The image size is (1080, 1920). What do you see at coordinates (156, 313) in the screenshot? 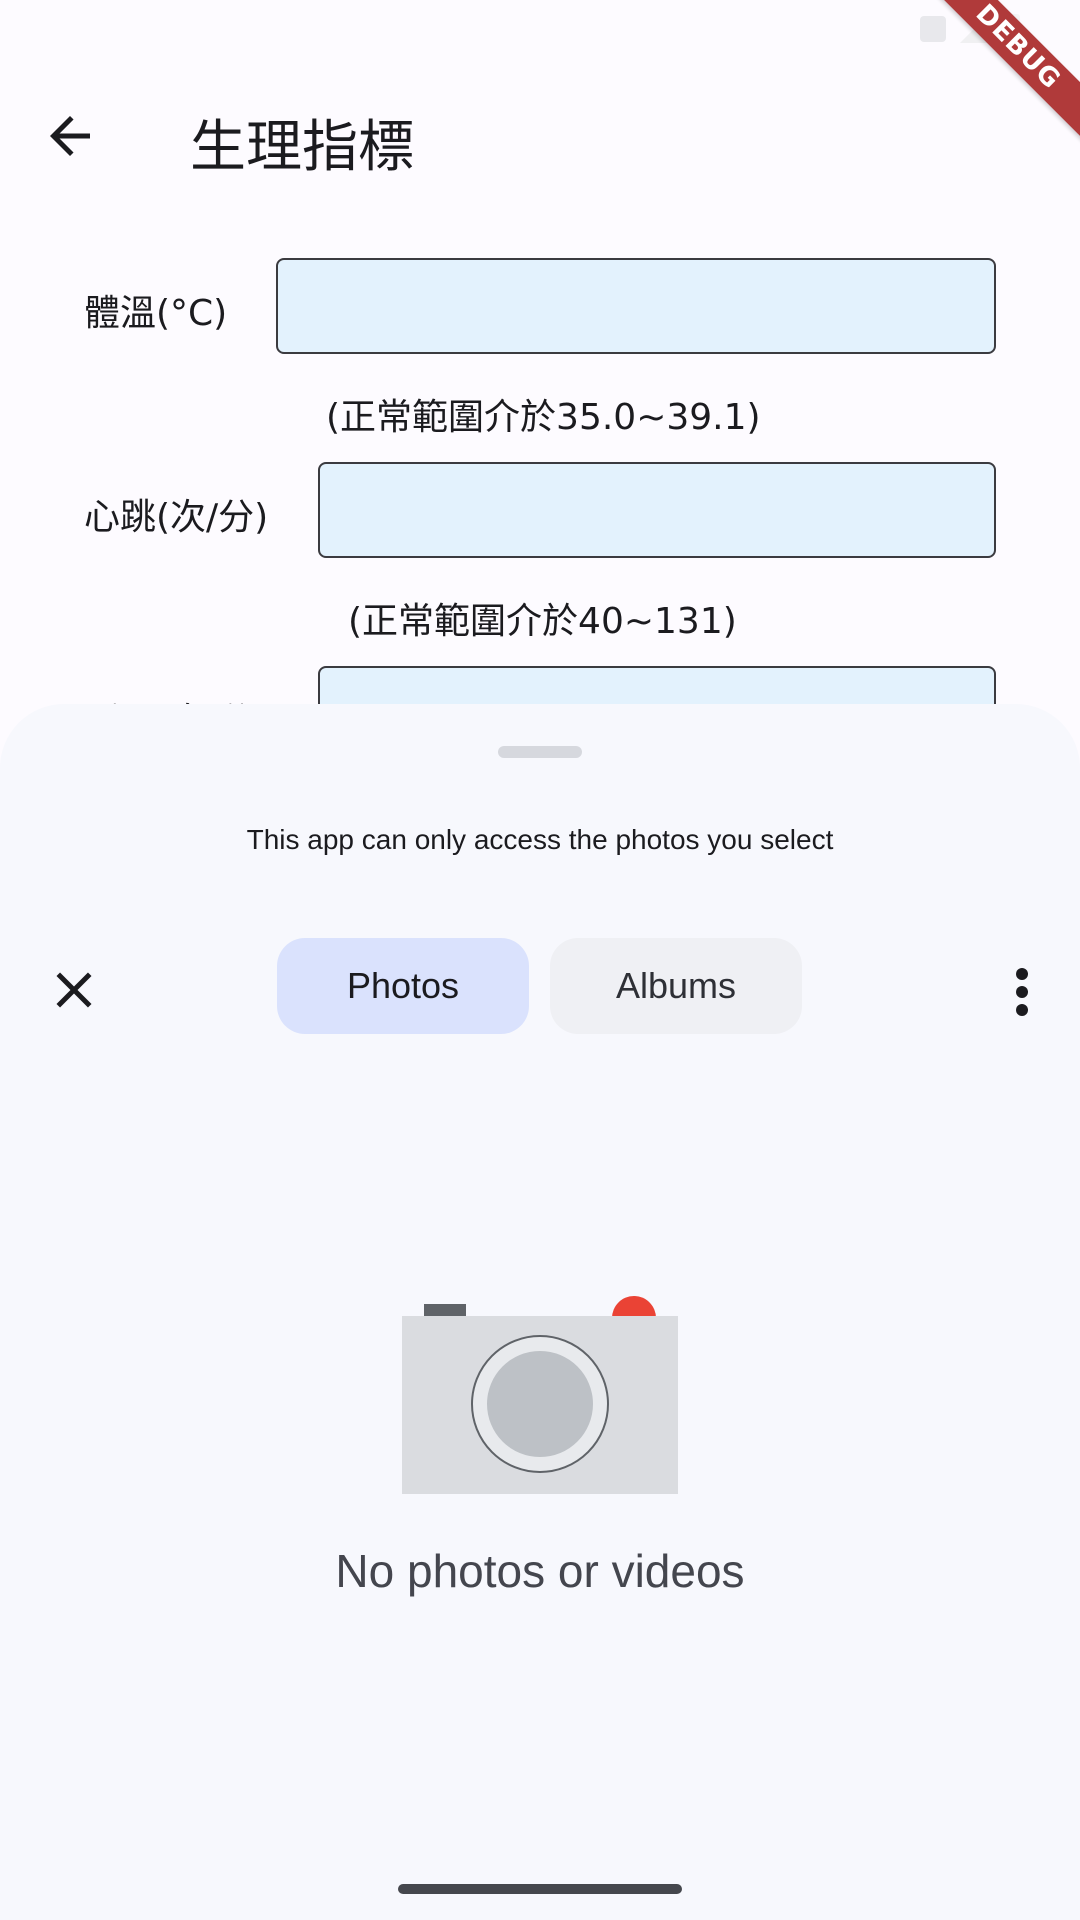
I see `temperature-label: 體溫(°C)` at bounding box center [156, 313].